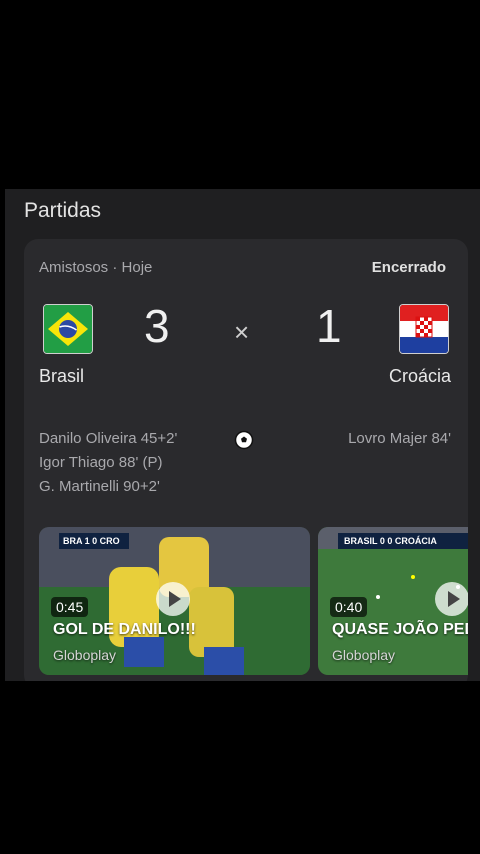  I want to click on home-scorer-3: G. Martinelli 90+2', so click(99, 486).